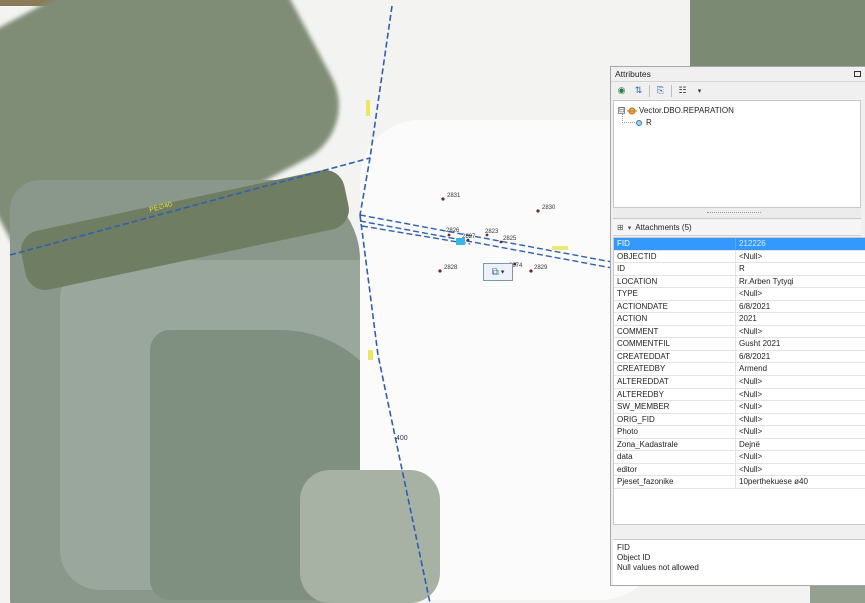 The height and width of the screenshot is (603, 865). I want to click on restore-window-icon, so click(857, 74).